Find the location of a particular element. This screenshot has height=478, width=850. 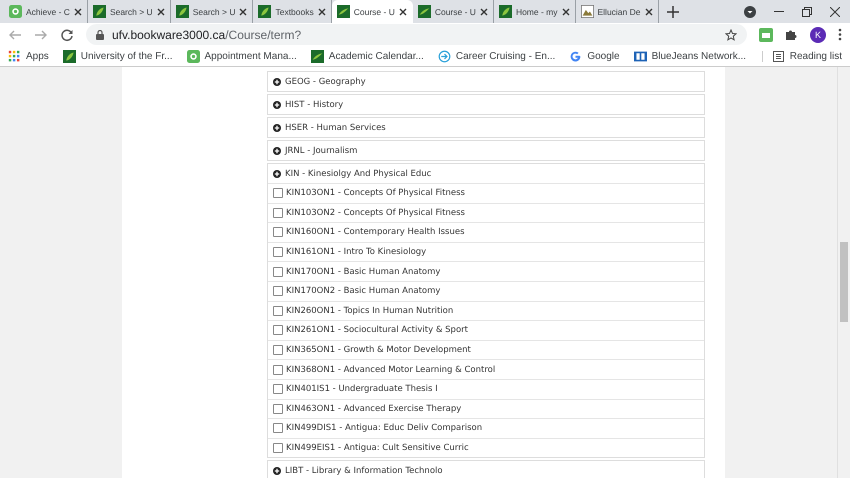

star-icon is located at coordinates (731, 34).